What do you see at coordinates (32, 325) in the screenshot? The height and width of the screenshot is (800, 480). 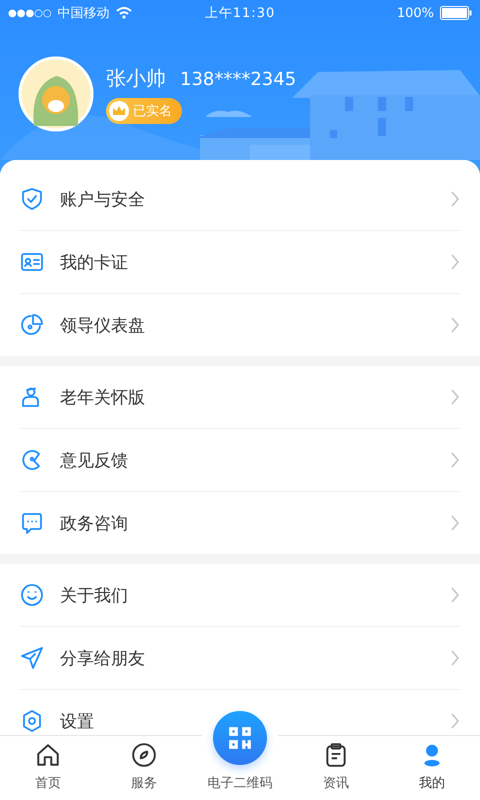 I see `pie-chart-icon` at bounding box center [32, 325].